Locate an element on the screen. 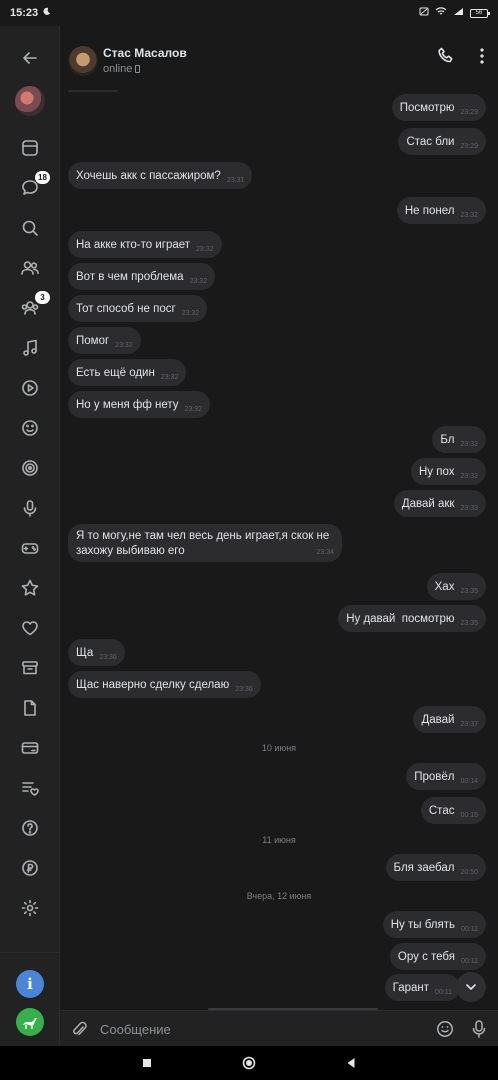  message-incoming: Хочешь акк с пассажиром? 23:31 is located at coordinates (160, 175).